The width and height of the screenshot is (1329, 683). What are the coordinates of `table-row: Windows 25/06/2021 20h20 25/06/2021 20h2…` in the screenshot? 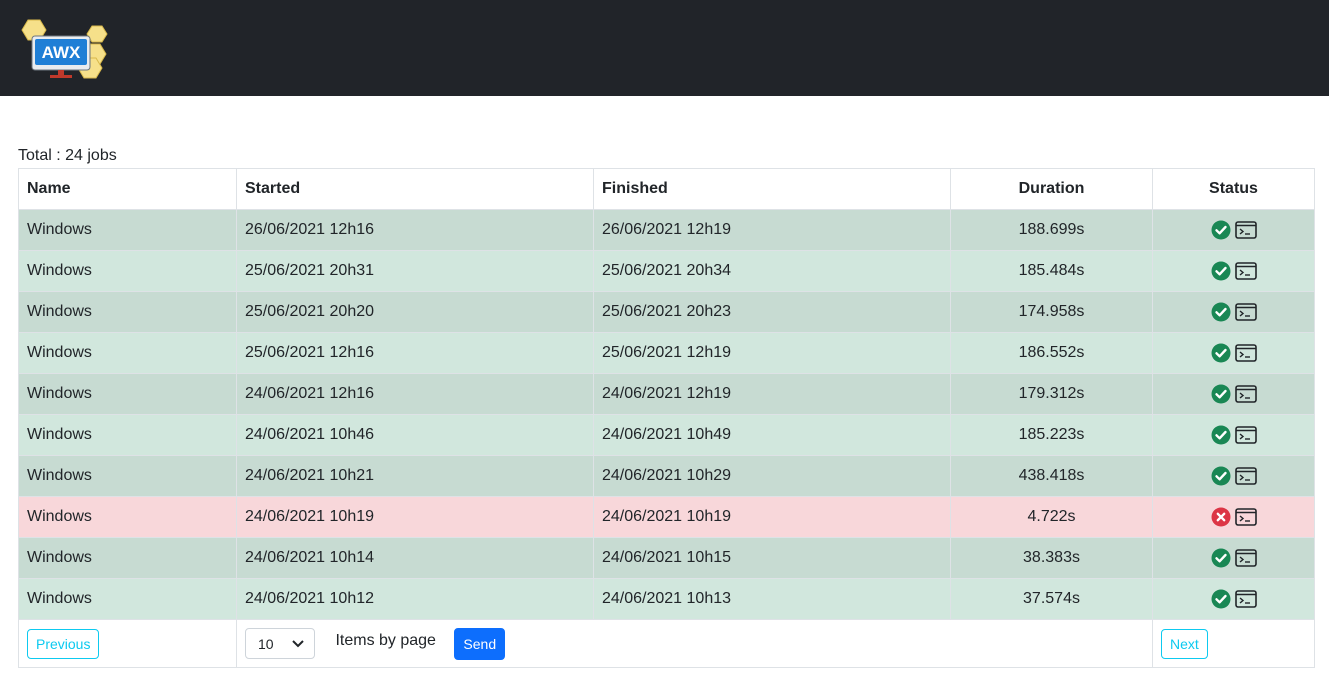 It's located at (666, 312).